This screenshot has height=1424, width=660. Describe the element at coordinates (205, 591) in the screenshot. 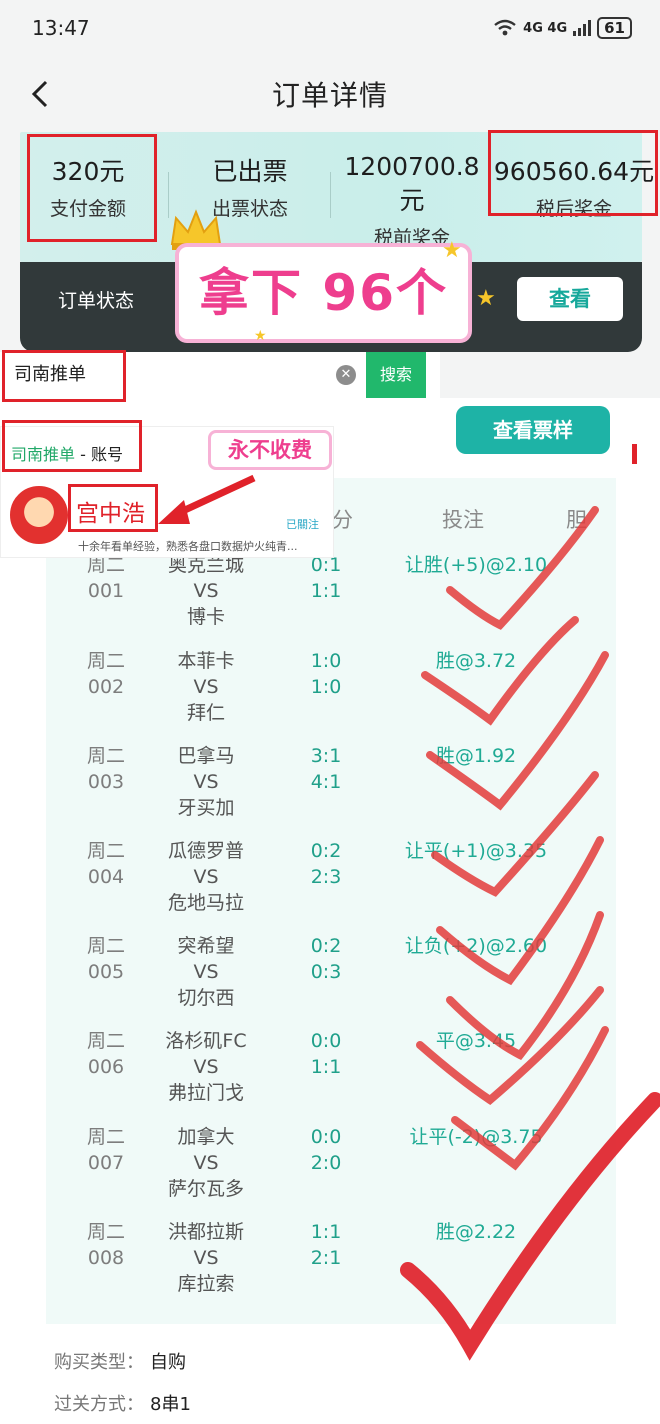

I see `match-teams: 奥克兰城 VS 博卡` at that location.